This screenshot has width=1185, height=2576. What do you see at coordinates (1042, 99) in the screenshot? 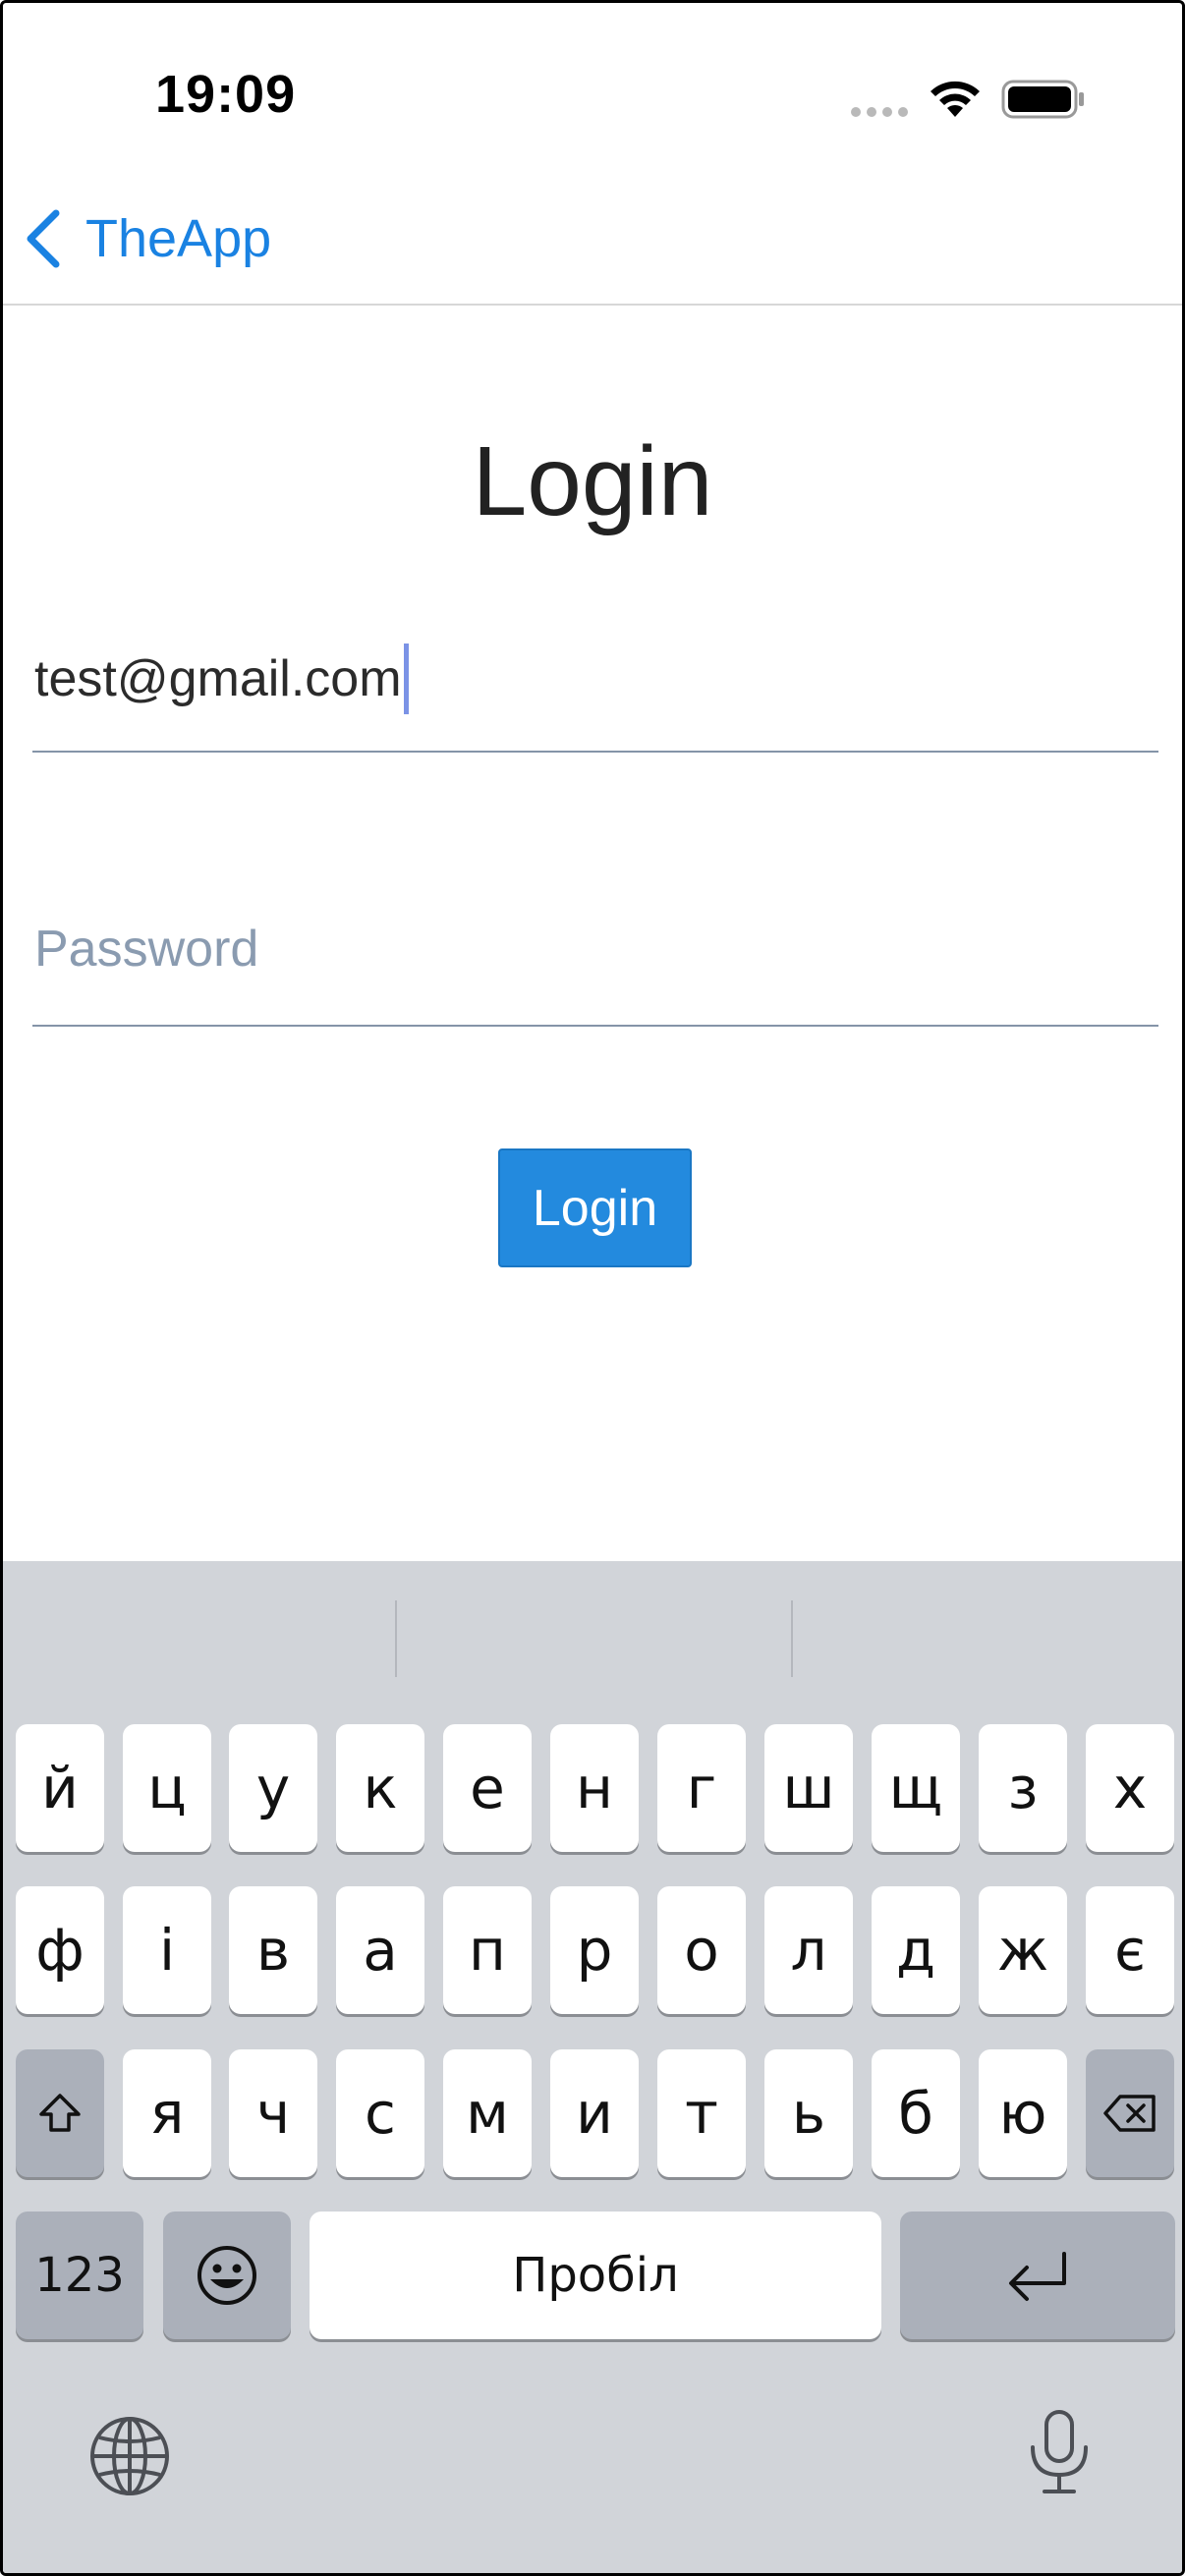
I see `battery-icon` at bounding box center [1042, 99].